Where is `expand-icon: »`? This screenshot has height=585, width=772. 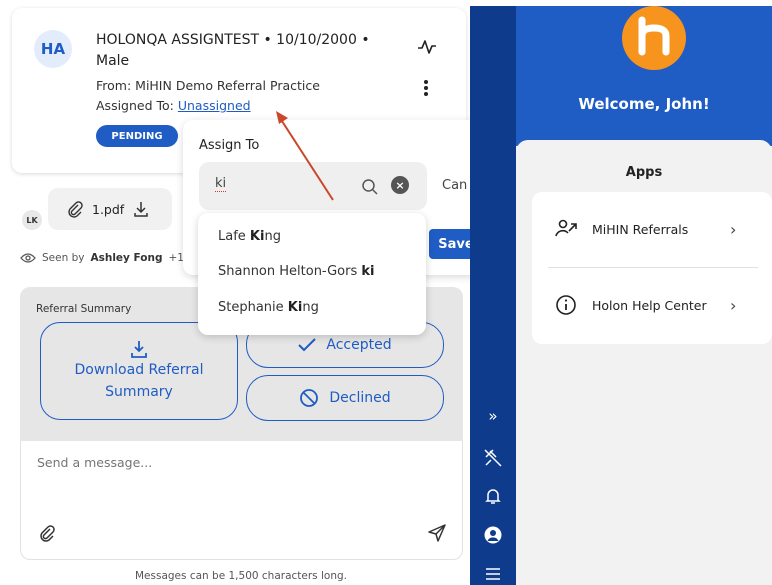
expand-icon: » is located at coordinates (493, 416).